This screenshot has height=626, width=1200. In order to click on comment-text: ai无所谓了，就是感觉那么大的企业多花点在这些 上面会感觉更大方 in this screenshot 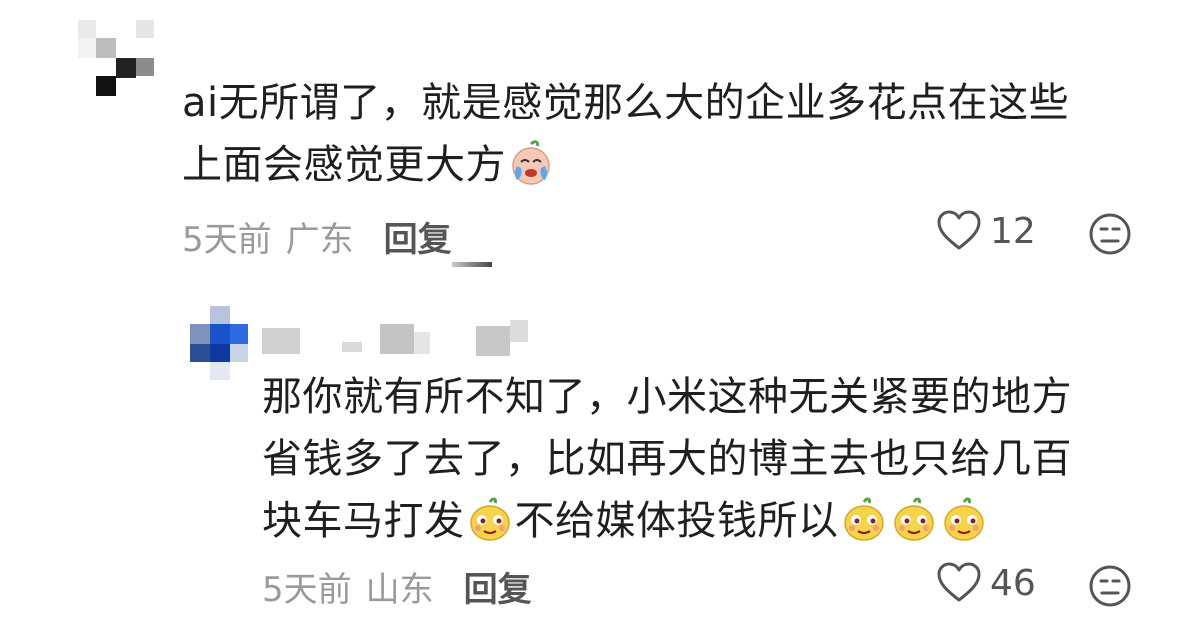, I will do `click(625, 134)`.